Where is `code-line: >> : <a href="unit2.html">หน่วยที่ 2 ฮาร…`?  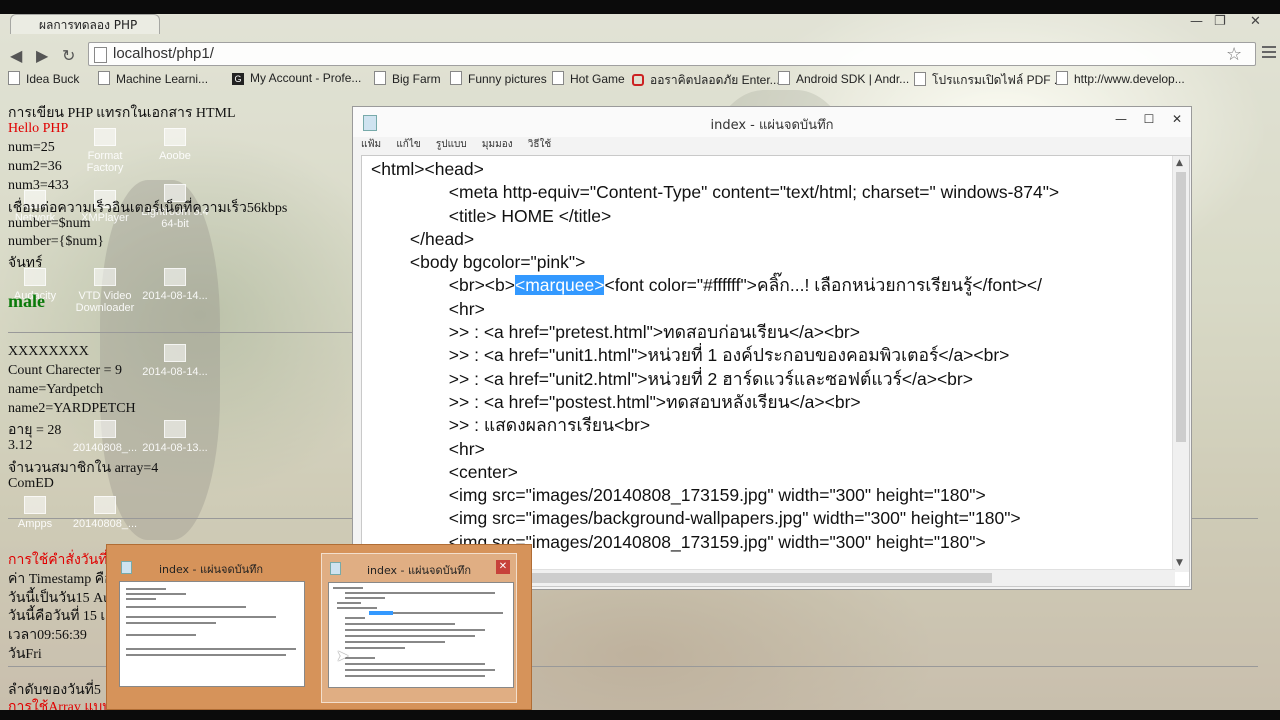 code-line: >> : <a href="unit2.html">หน่วยที่ 2 ฮาร… is located at coordinates (672, 378).